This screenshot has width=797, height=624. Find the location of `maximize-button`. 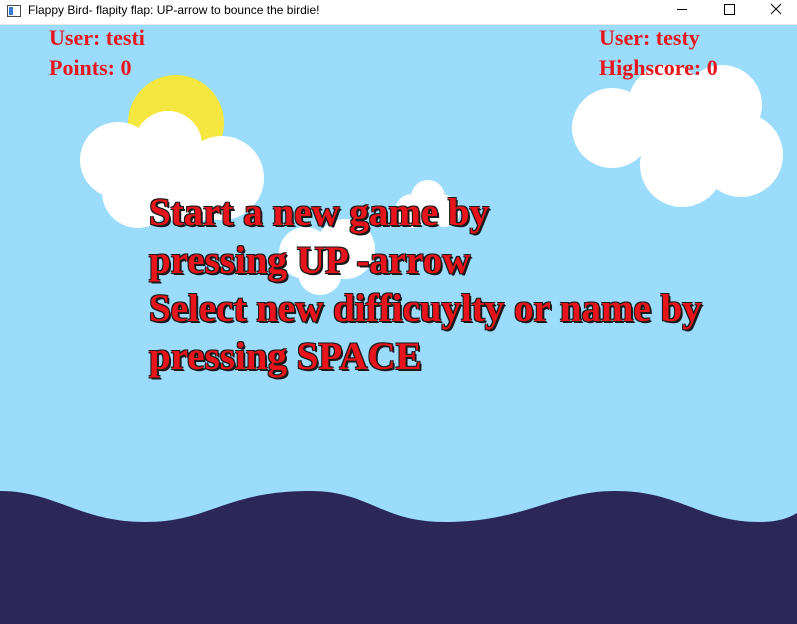

maximize-button is located at coordinates (728, 12).